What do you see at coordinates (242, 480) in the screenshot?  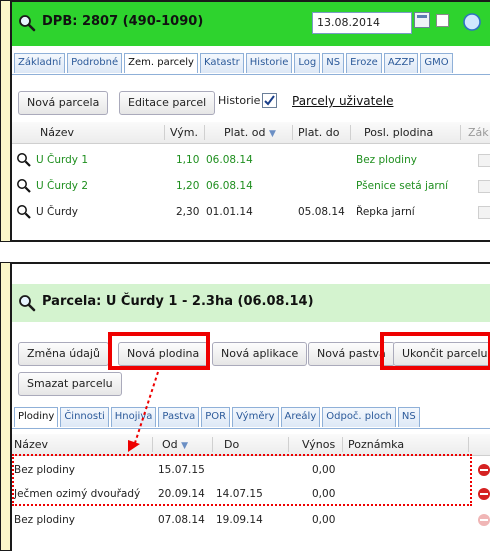 I see `highlight-new-rows` at bounding box center [242, 480].